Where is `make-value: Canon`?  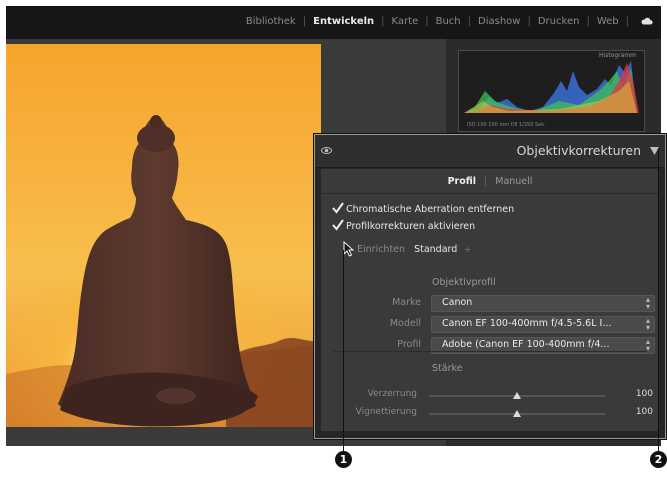 make-value: Canon is located at coordinates (457, 302).